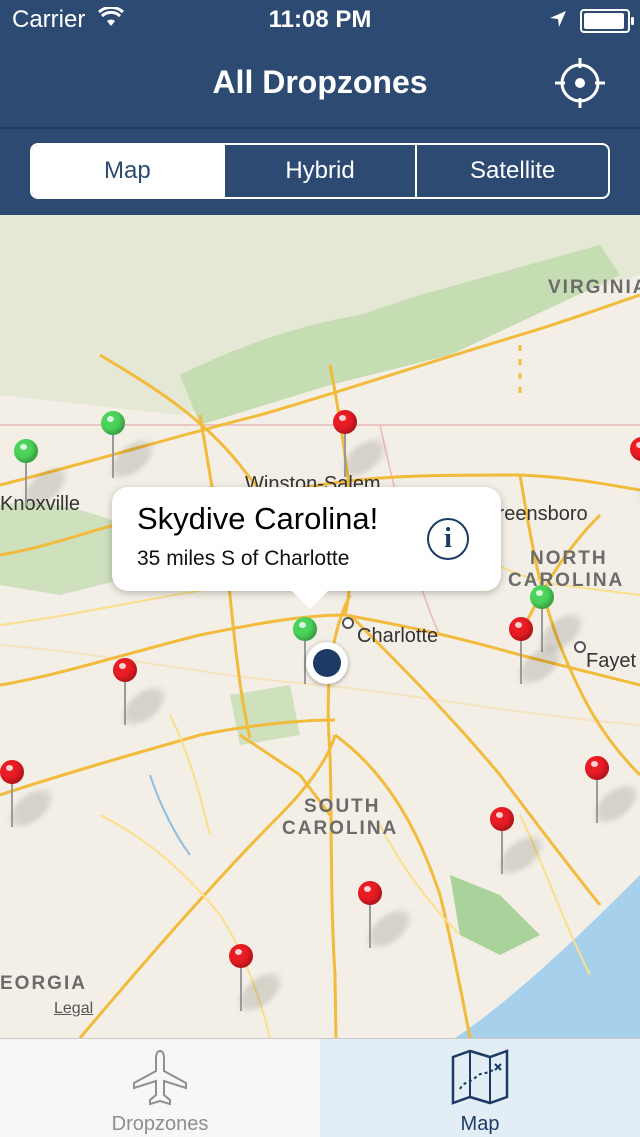  What do you see at coordinates (327, 663) in the screenshot?
I see `user-location-dot` at bounding box center [327, 663].